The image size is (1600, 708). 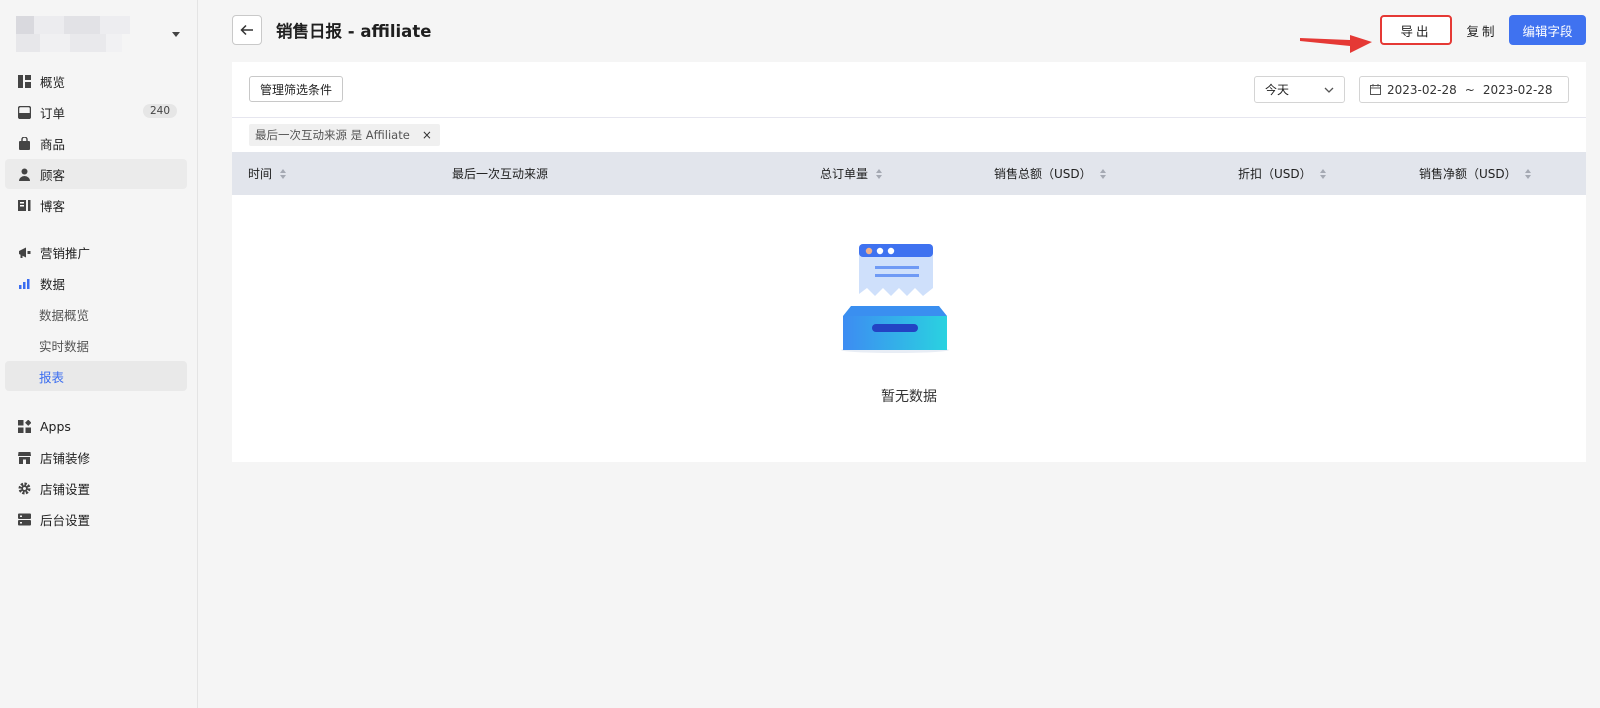 I want to click on report-toolbar: 管理筛选条件 今天 2023-02-28 ~ 2023-02-28, so click(x=909, y=90).